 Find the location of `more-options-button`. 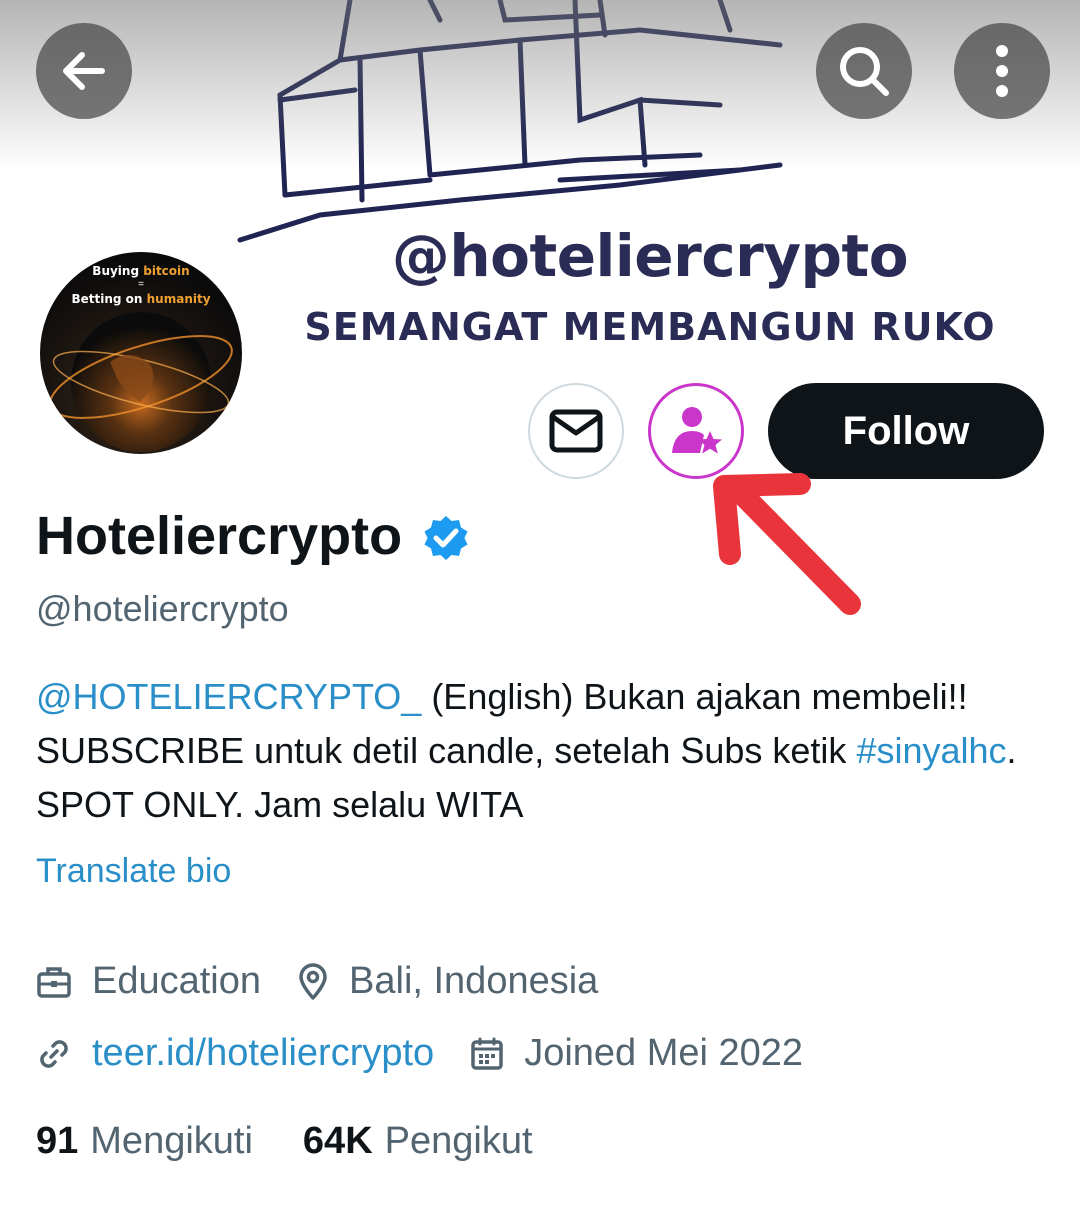

more-options-button is located at coordinates (1002, 71).